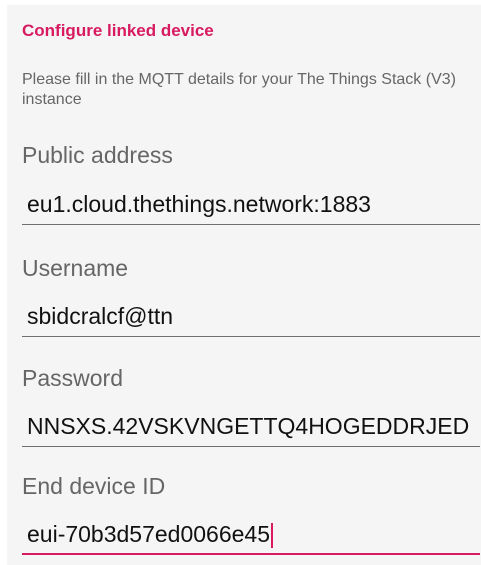 Image resolution: width=481 pixels, height=565 pixels. I want to click on password-input: NNSXS.42VSKVNGETTQ4HOGEDDRJED, so click(251, 426).